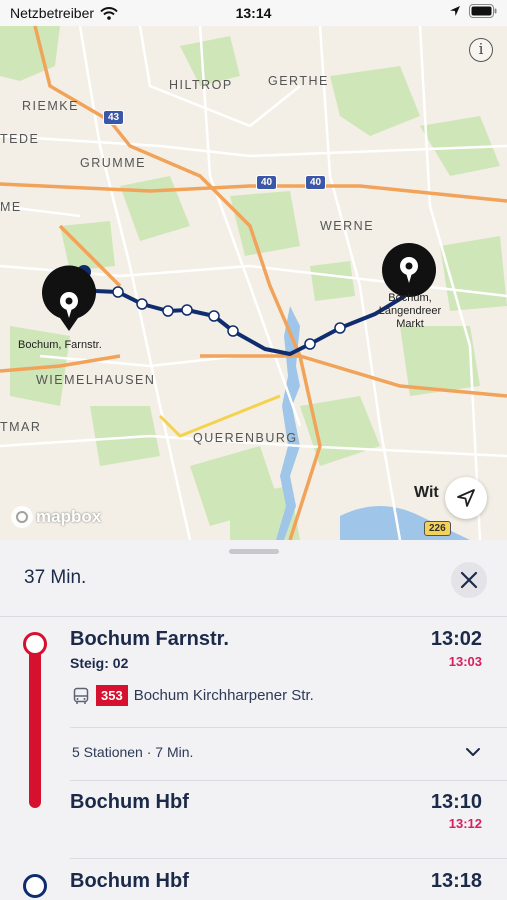  I want to click on info-icon: i, so click(481, 50).